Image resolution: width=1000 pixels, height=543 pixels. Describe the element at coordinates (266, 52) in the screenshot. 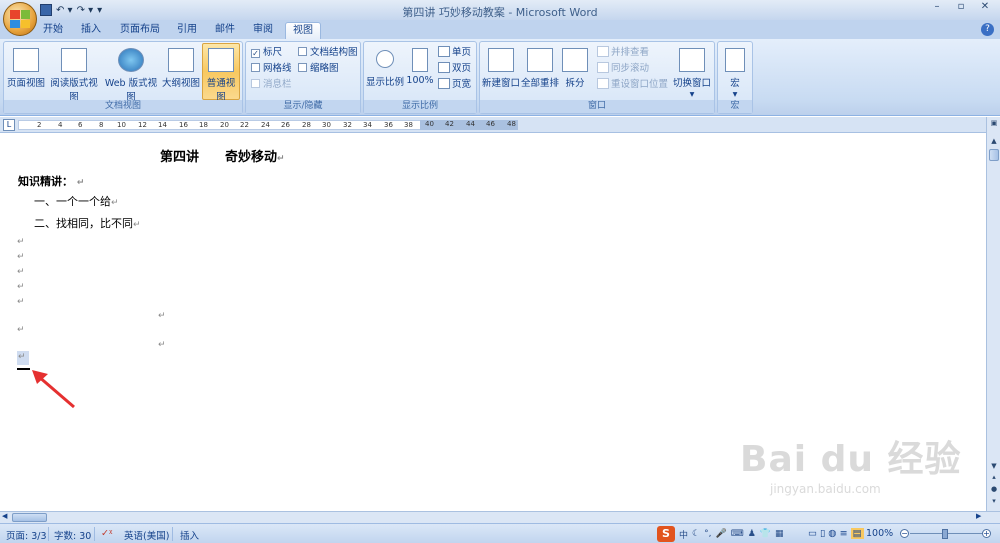

I see `ruler-checkbox: ✓ 标尺` at that location.